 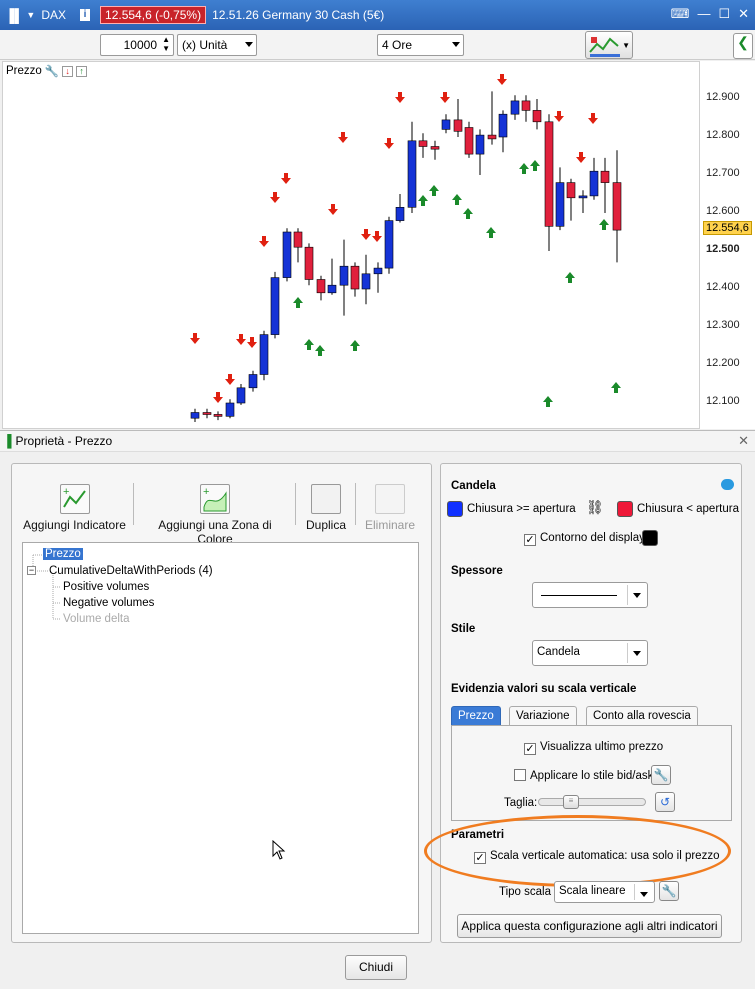 I want to click on reset-size-button: ↺, so click(x=665, y=802).